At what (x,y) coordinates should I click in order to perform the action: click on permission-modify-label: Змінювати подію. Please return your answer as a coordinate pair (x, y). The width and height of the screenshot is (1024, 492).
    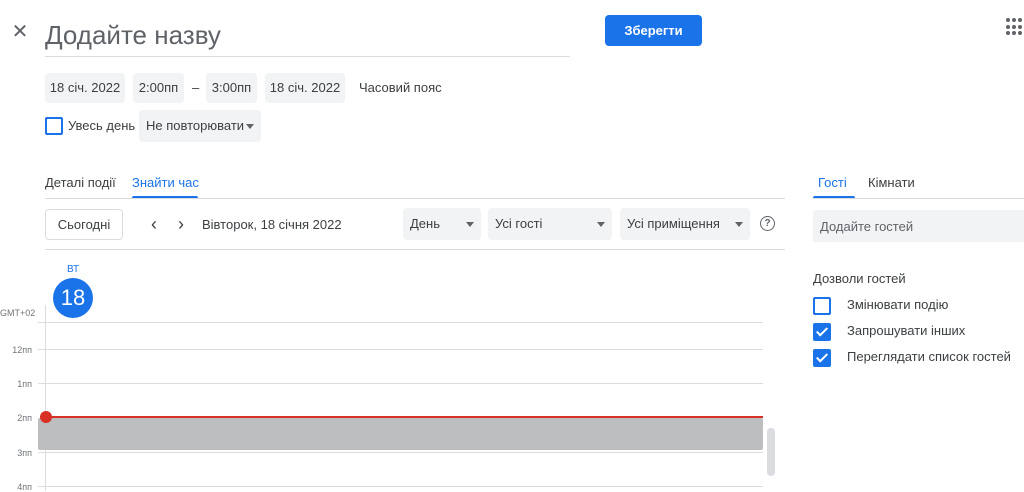
    Looking at the image, I should click on (898, 304).